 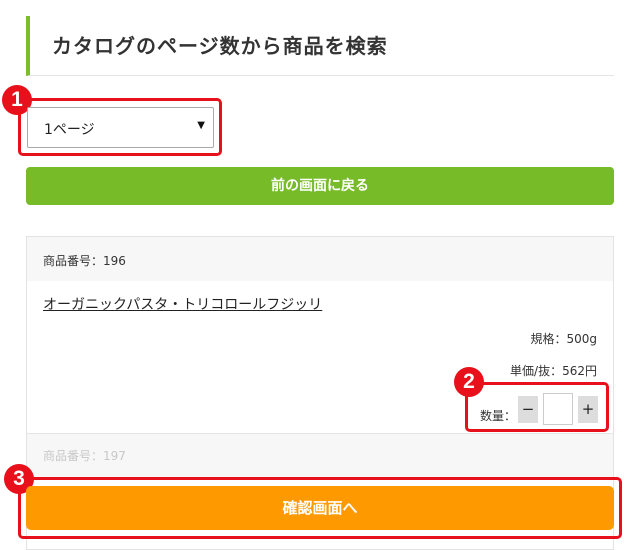 I want to click on product-name-link: オーガニックパスタ・トリコロールフジッリ, so click(x=182, y=304).